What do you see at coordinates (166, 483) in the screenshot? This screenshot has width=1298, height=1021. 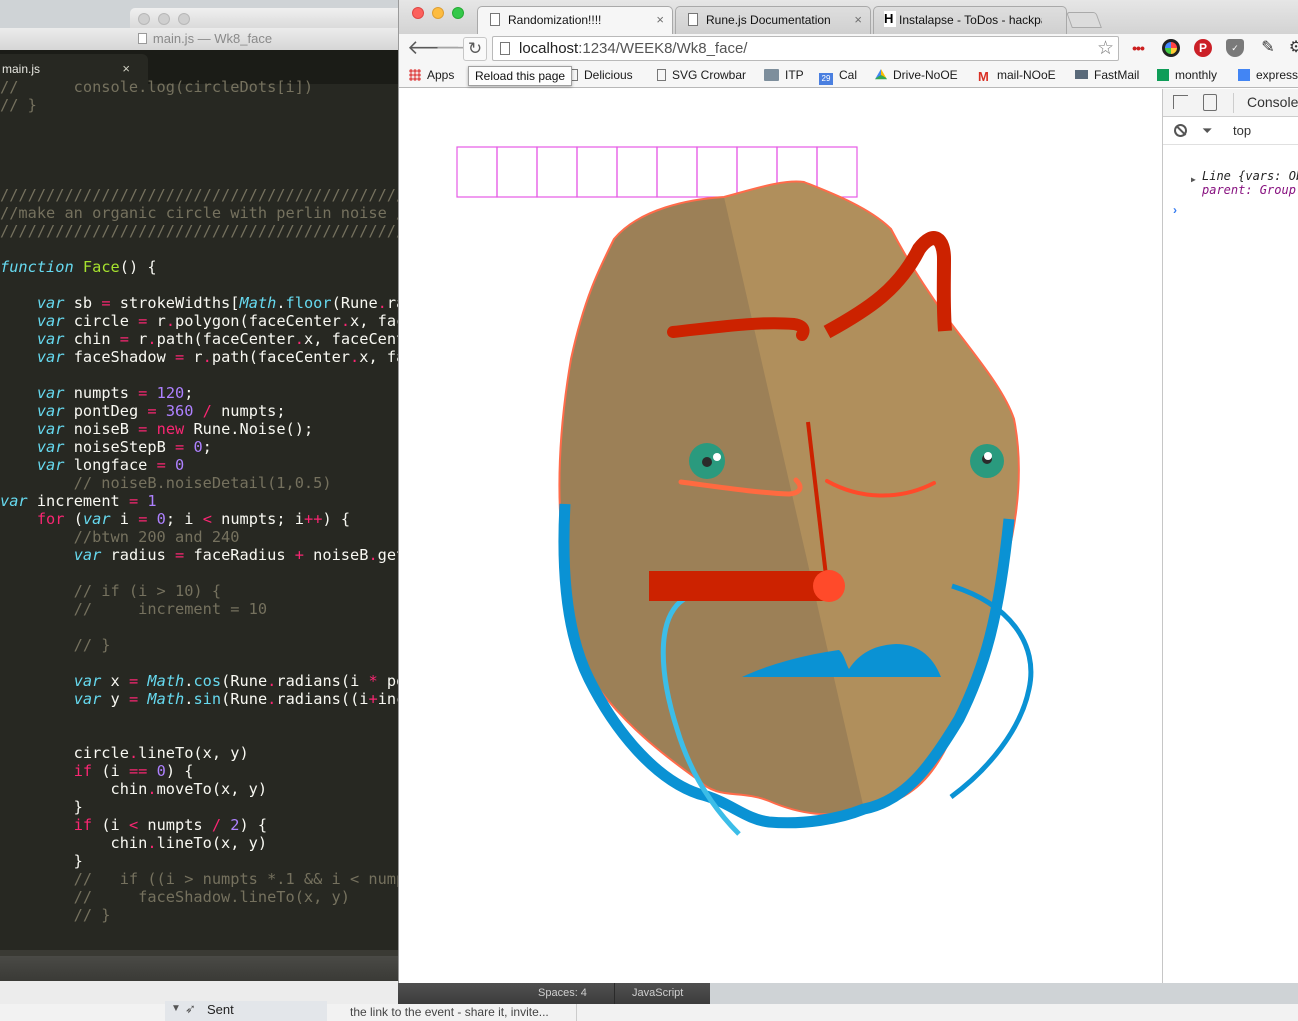 I see `code-token: // noiseB.noiseDetail(1,0.5)` at bounding box center [166, 483].